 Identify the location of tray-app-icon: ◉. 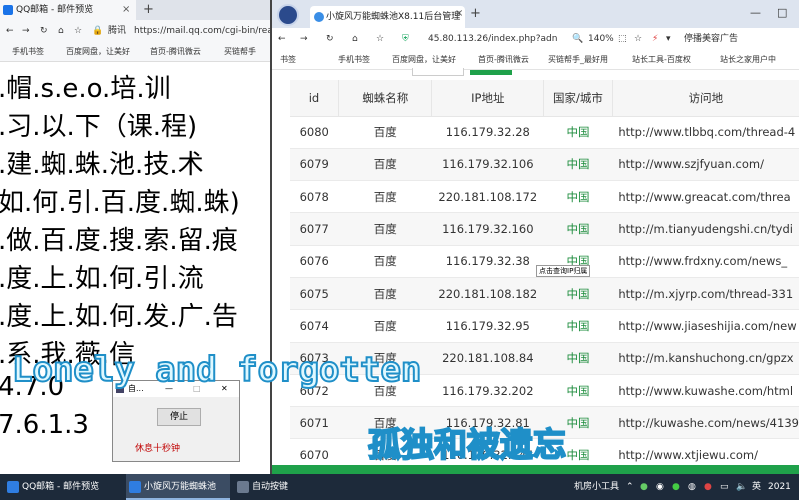
(660, 487).